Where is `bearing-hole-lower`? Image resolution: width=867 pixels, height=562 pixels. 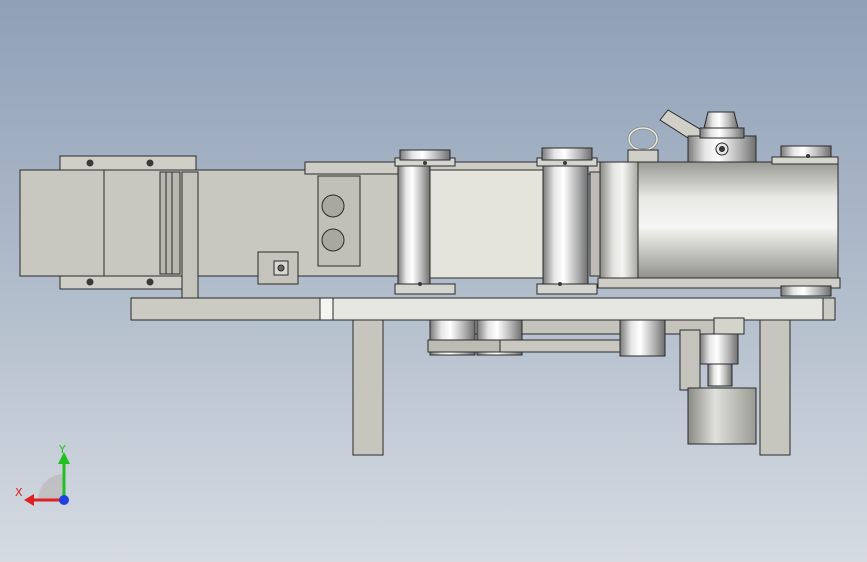 bearing-hole-lower is located at coordinates (333, 240).